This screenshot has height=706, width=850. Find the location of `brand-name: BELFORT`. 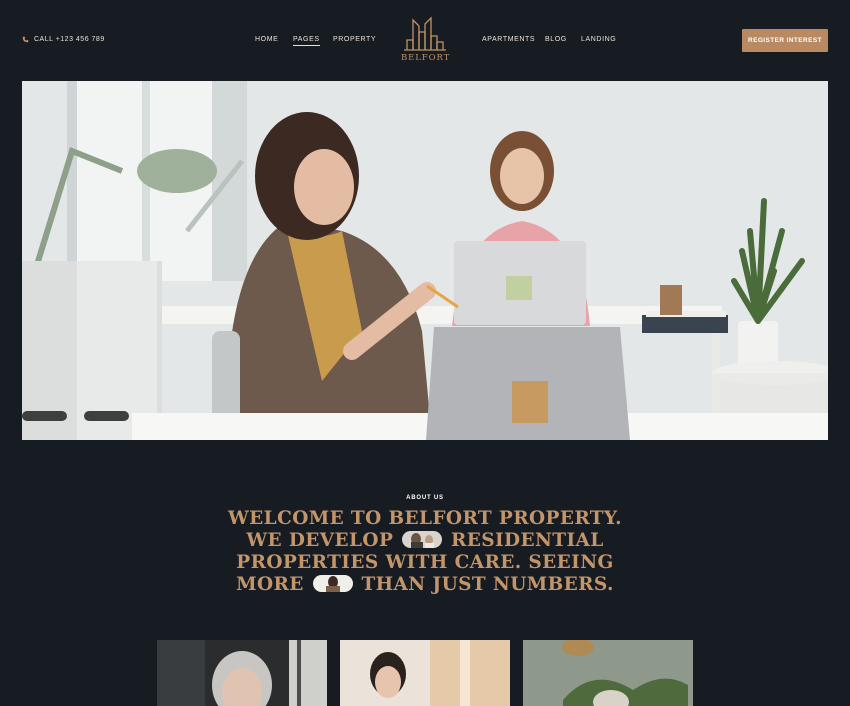

brand-name: BELFORT is located at coordinates (426, 58).